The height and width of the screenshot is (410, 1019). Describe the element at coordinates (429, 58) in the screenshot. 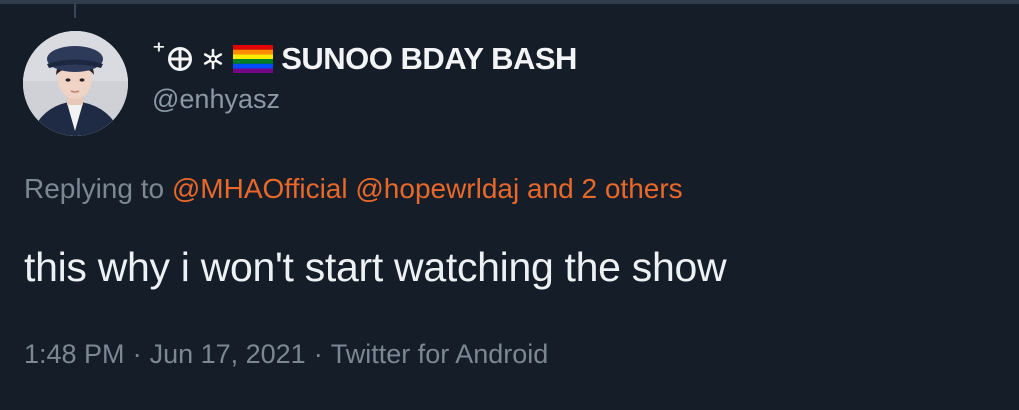

I see `display-name-text: SUNOO BDAY BASH` at that location.